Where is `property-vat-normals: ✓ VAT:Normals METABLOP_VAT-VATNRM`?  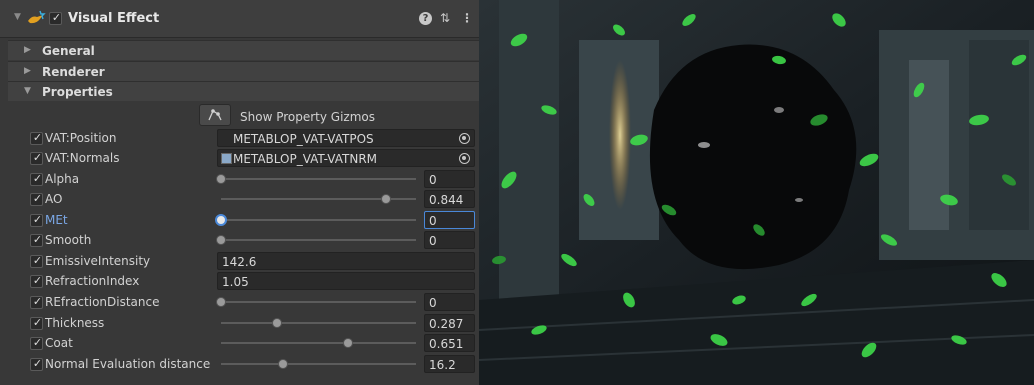
property-vat-normals: ✓ VAT:Normals METABLOP_VAT-VATNRM is located at coordinates (251, 158).